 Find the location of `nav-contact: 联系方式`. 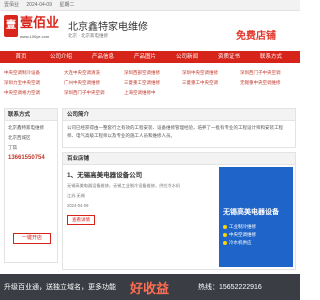

nav-contact: 联系方式 is located at coordinates (271, 57).